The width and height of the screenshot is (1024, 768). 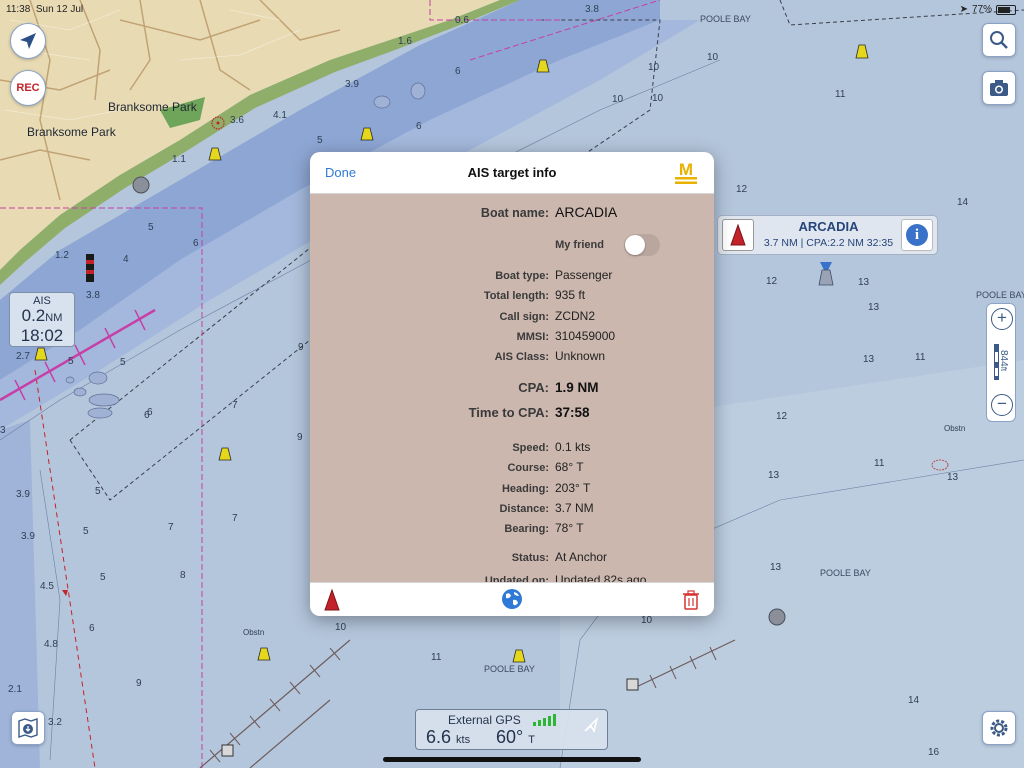 I want to click on boat-name-value: ARCADIA, so click(x=586, y=212).